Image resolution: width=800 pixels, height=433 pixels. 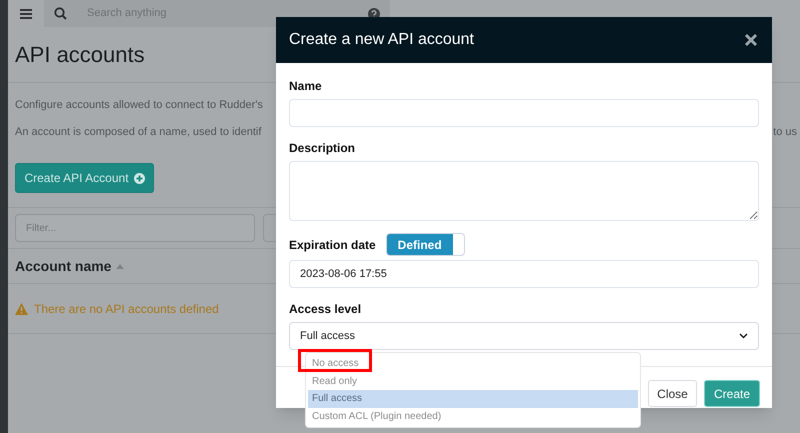 I want to click on date-input: 2023-08-06 17:55, so click(x=524, y=274).